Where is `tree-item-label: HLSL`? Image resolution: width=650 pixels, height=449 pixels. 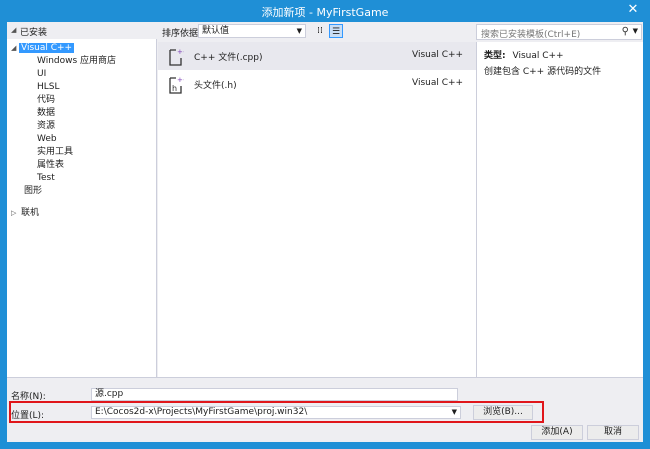
tree-item-label: HLSL is located at coordinates (48, 87).